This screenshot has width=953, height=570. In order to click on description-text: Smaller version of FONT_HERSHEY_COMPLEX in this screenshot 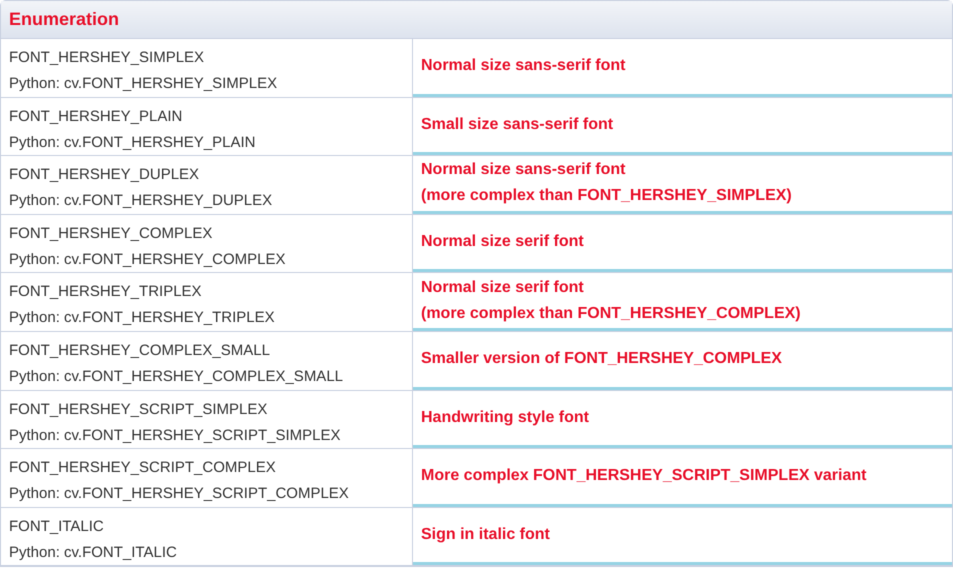, I will do `click(602, 359)`.